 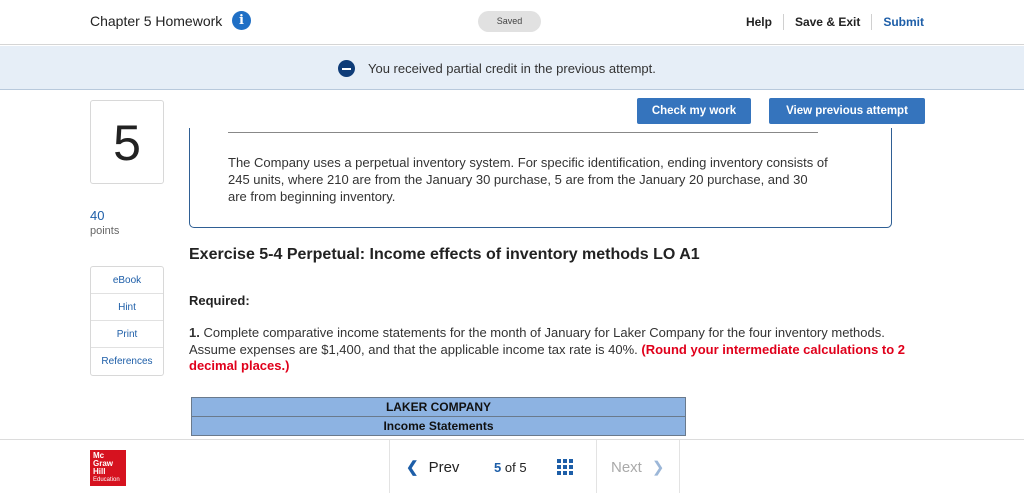 What do you see at coordinates (412, 467) in the screenshot?
I see `chevron-left-icon: ❮` at bounding box center [412, 467].